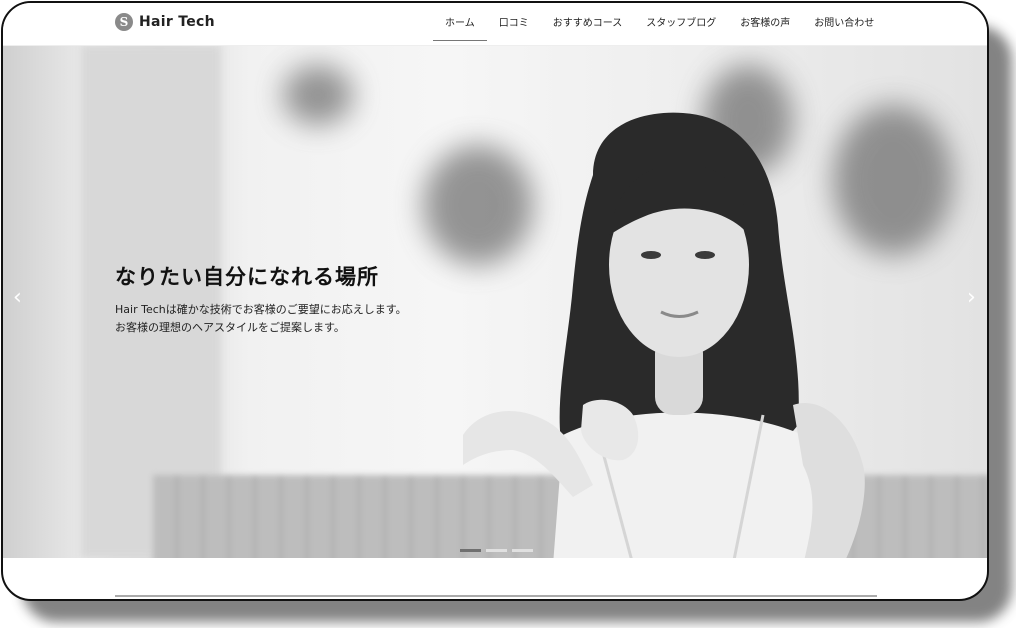 The width and height of the screenshot is (1016, 628). I want to click on main-nav: ホーム 口コミ おすすめコース スタッフブログ お客様の声 お問い合わせ, so click(659, 24).